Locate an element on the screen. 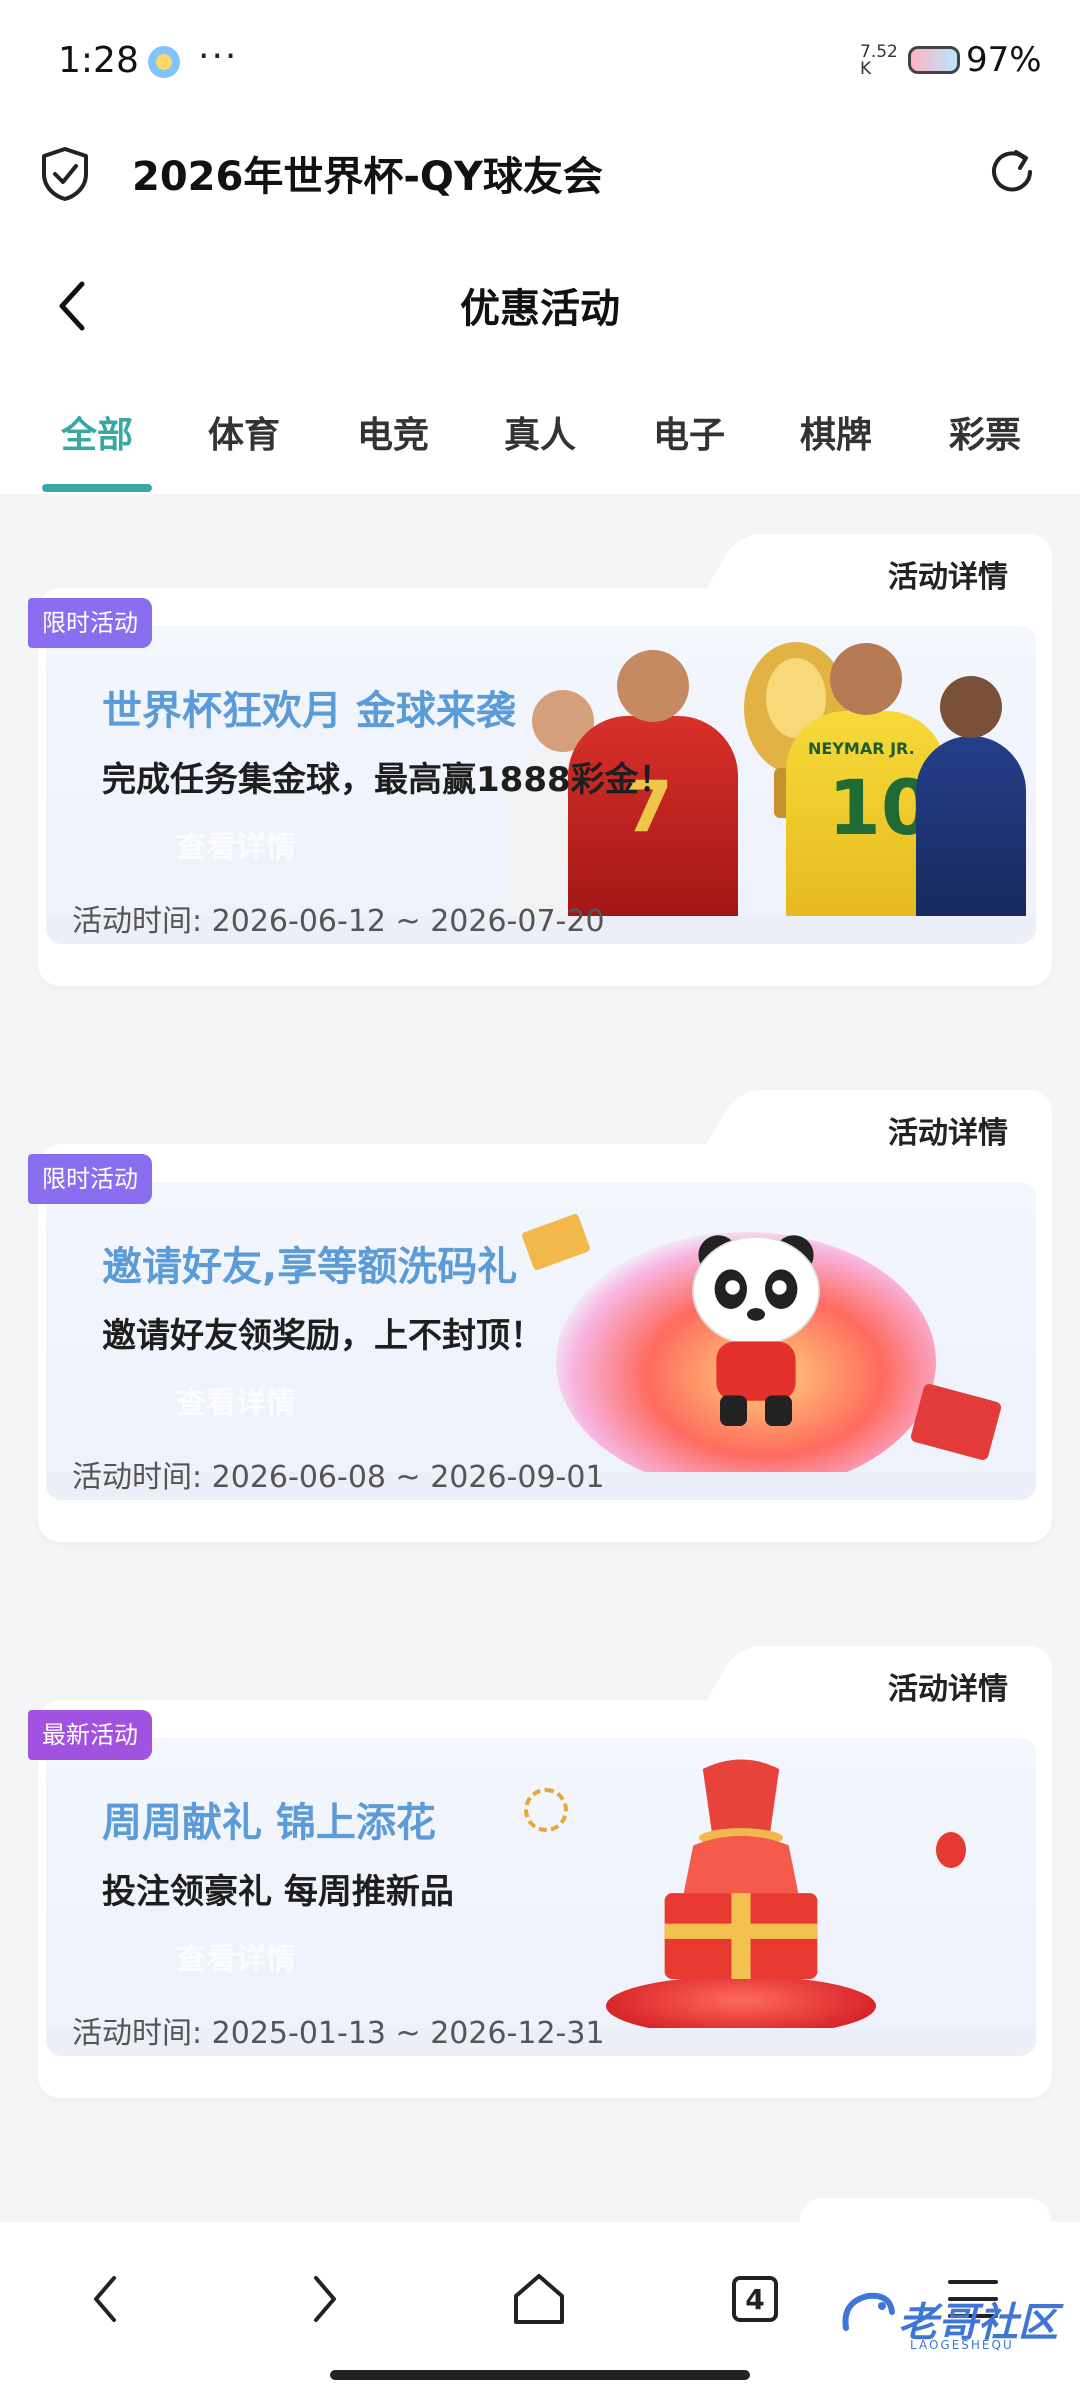 This screenshot has height=2400, width=1080. player-blue-illustration is located at coordinates (971, 806).